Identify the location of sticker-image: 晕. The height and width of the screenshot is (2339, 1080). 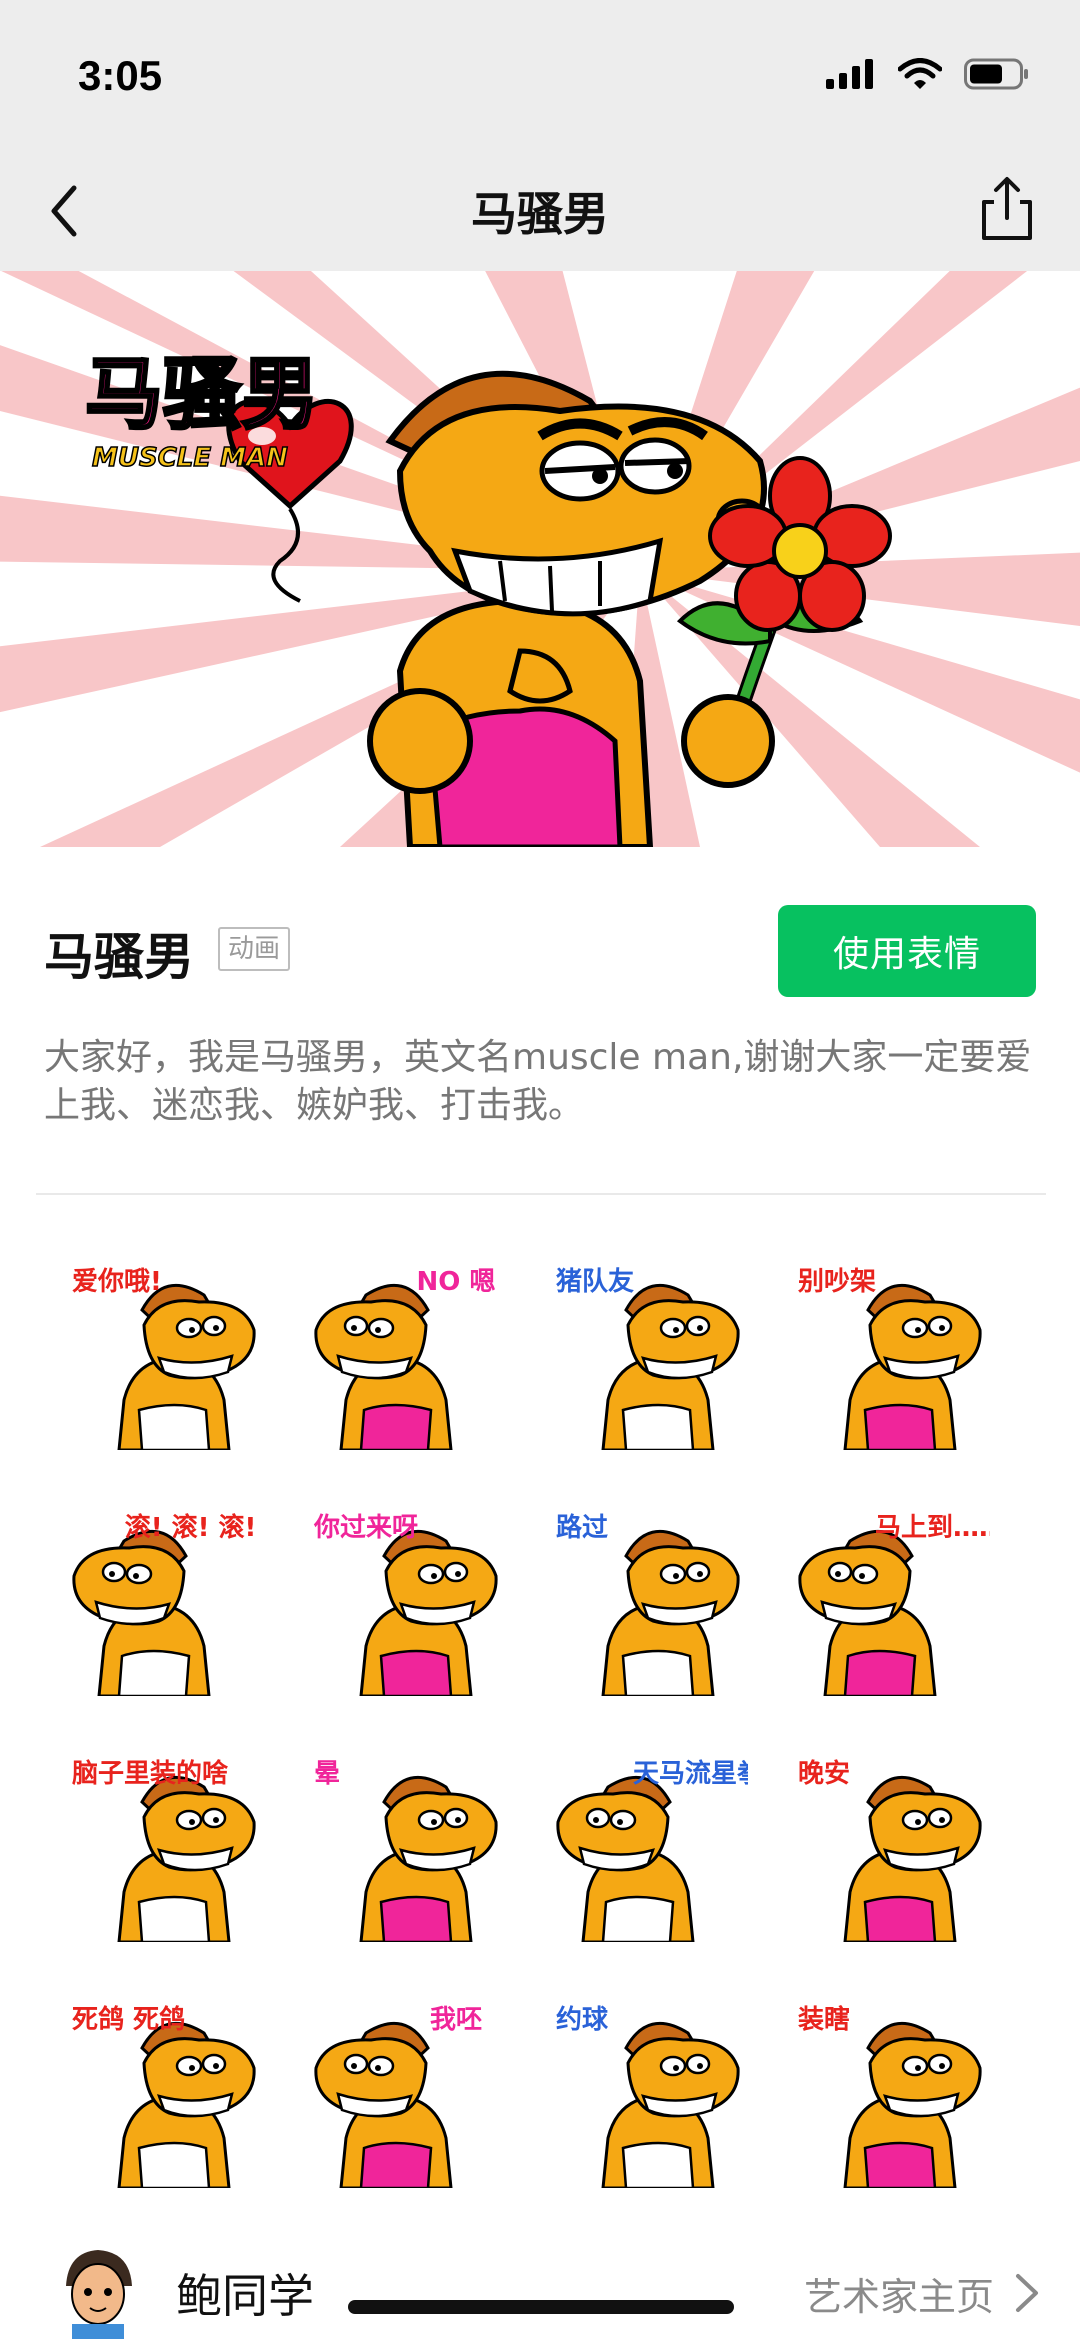
(406, 1850).